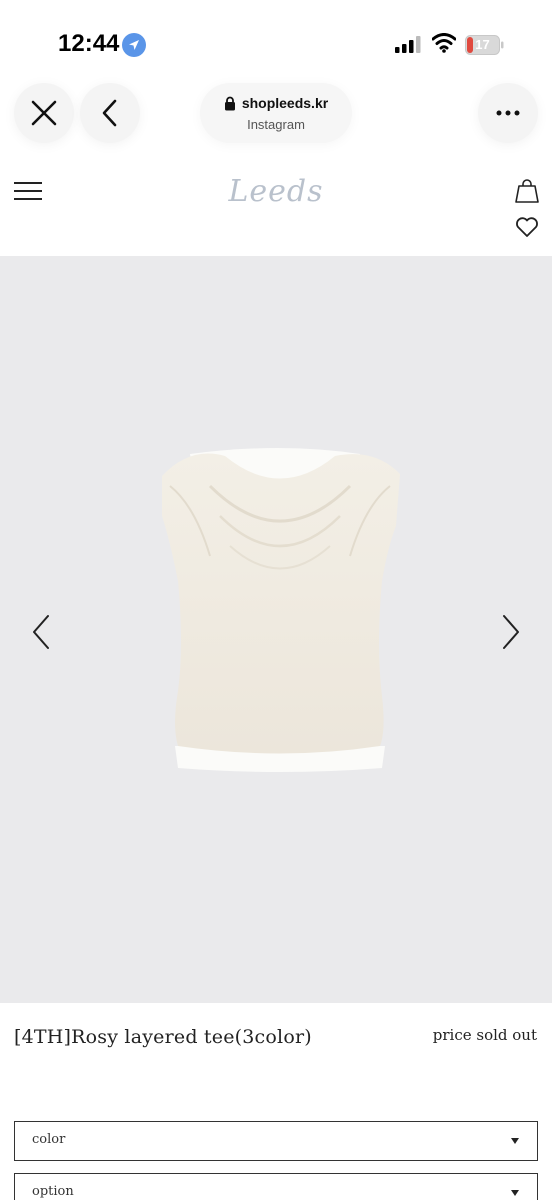 This screenshot has height=1200, width=552. I want to click on price-status: price sold out, so click(484, 1035).